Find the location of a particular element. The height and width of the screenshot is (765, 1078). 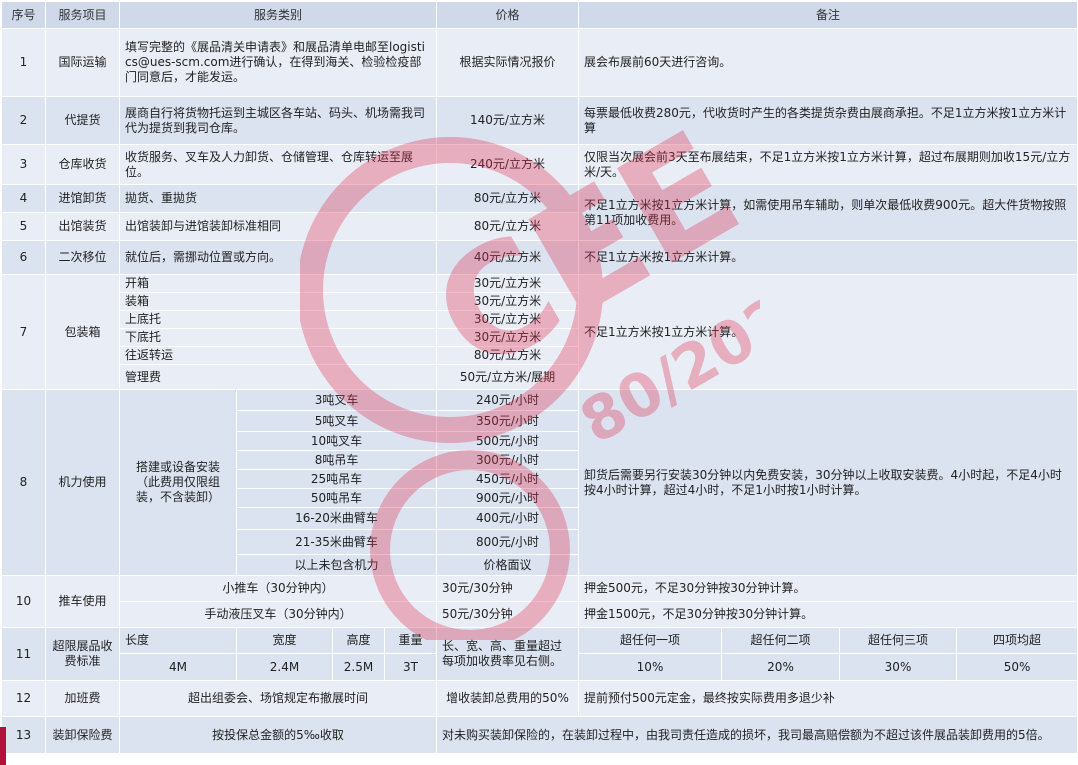

row-no: 5 is located at coordinates (23, 226).